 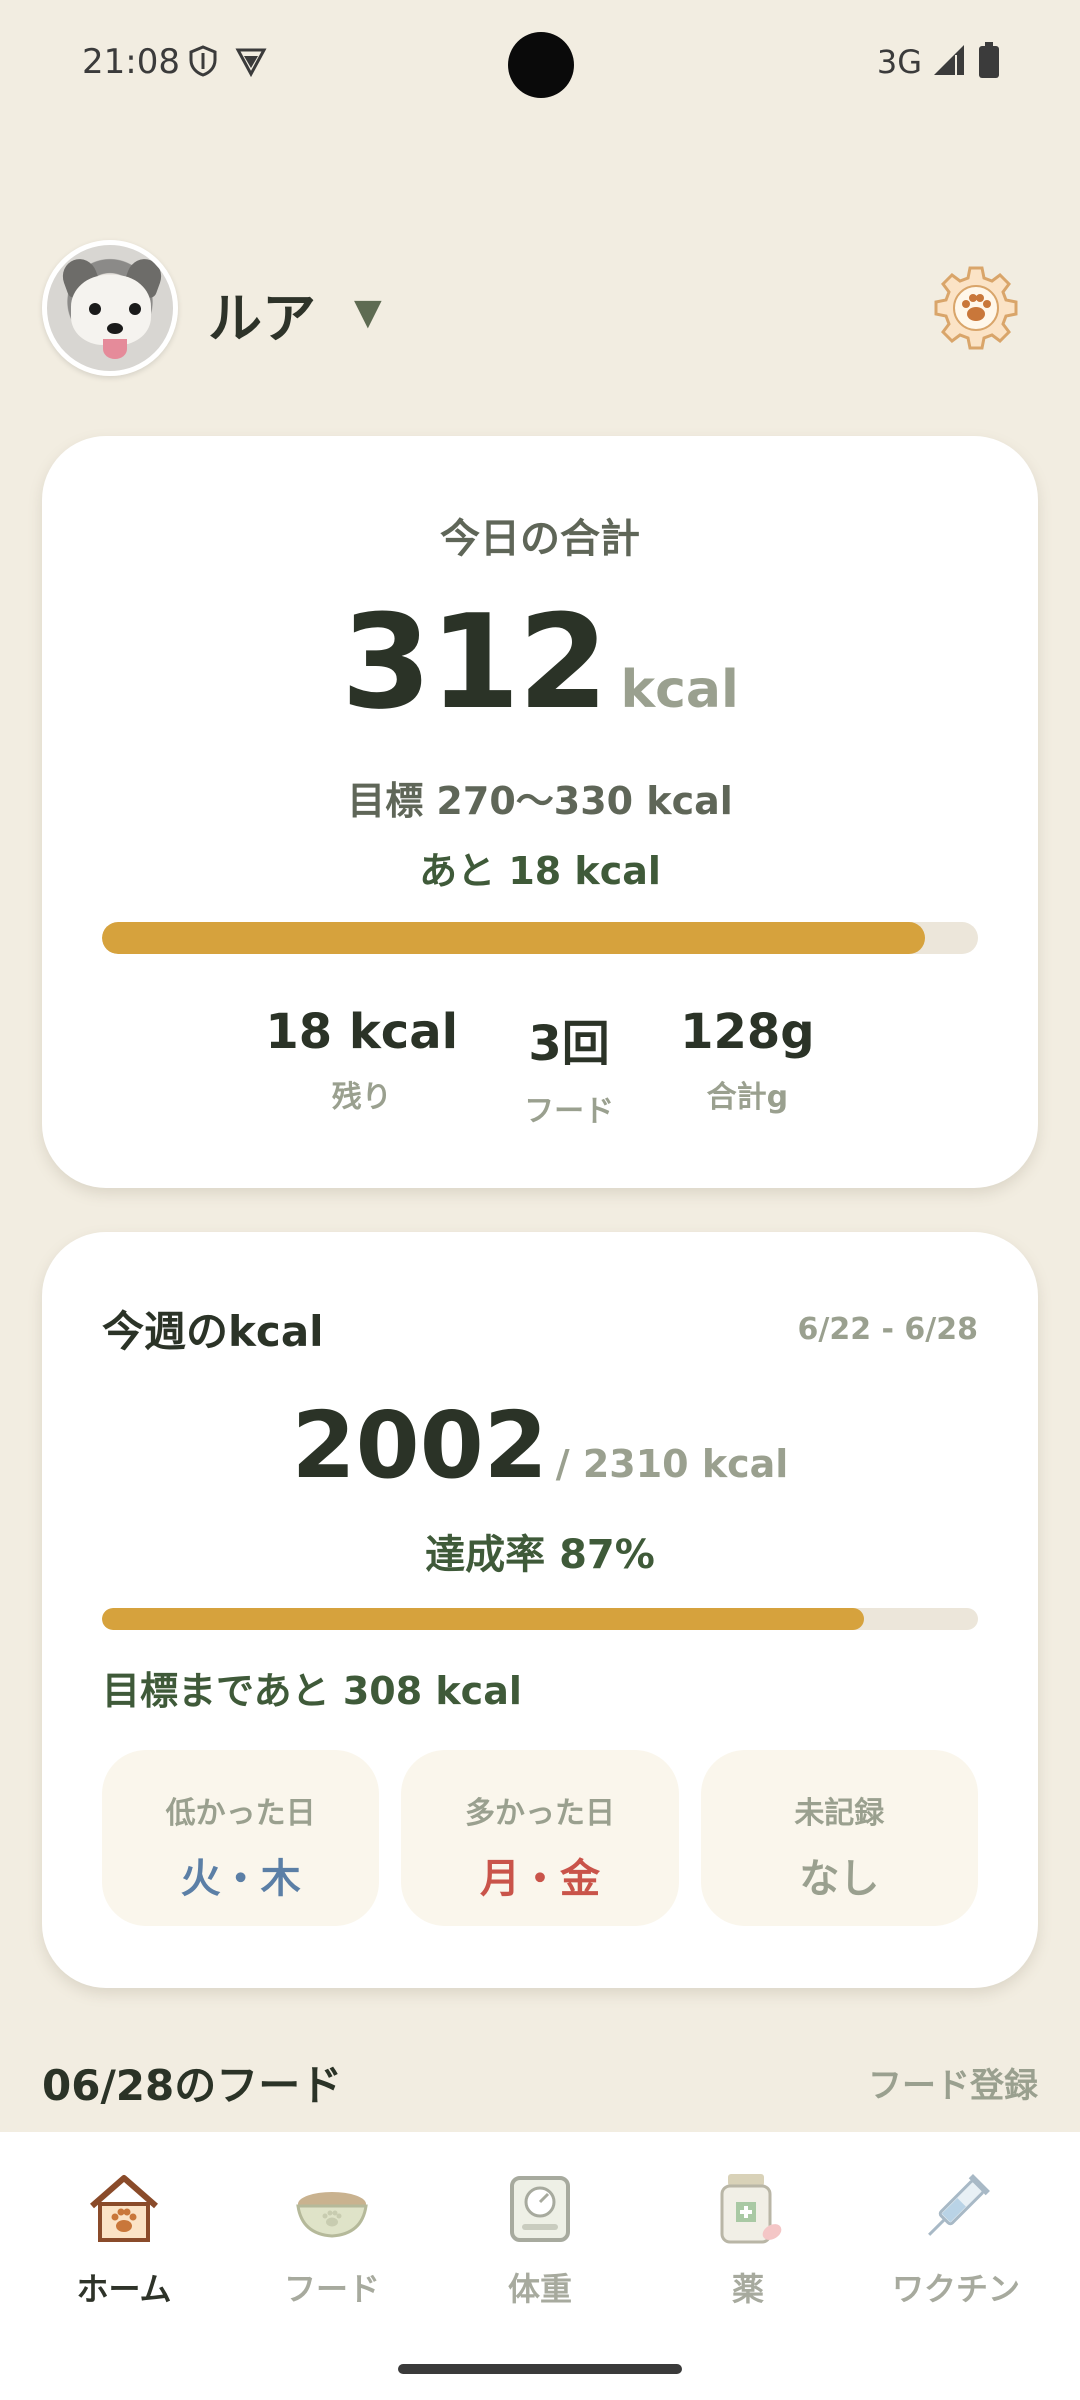 What do you see at coordinates (312, 1691) in the screenshot?
I see `week-to-goal: 目標まであと 308 kcal` at bounding box center [312, 1691].